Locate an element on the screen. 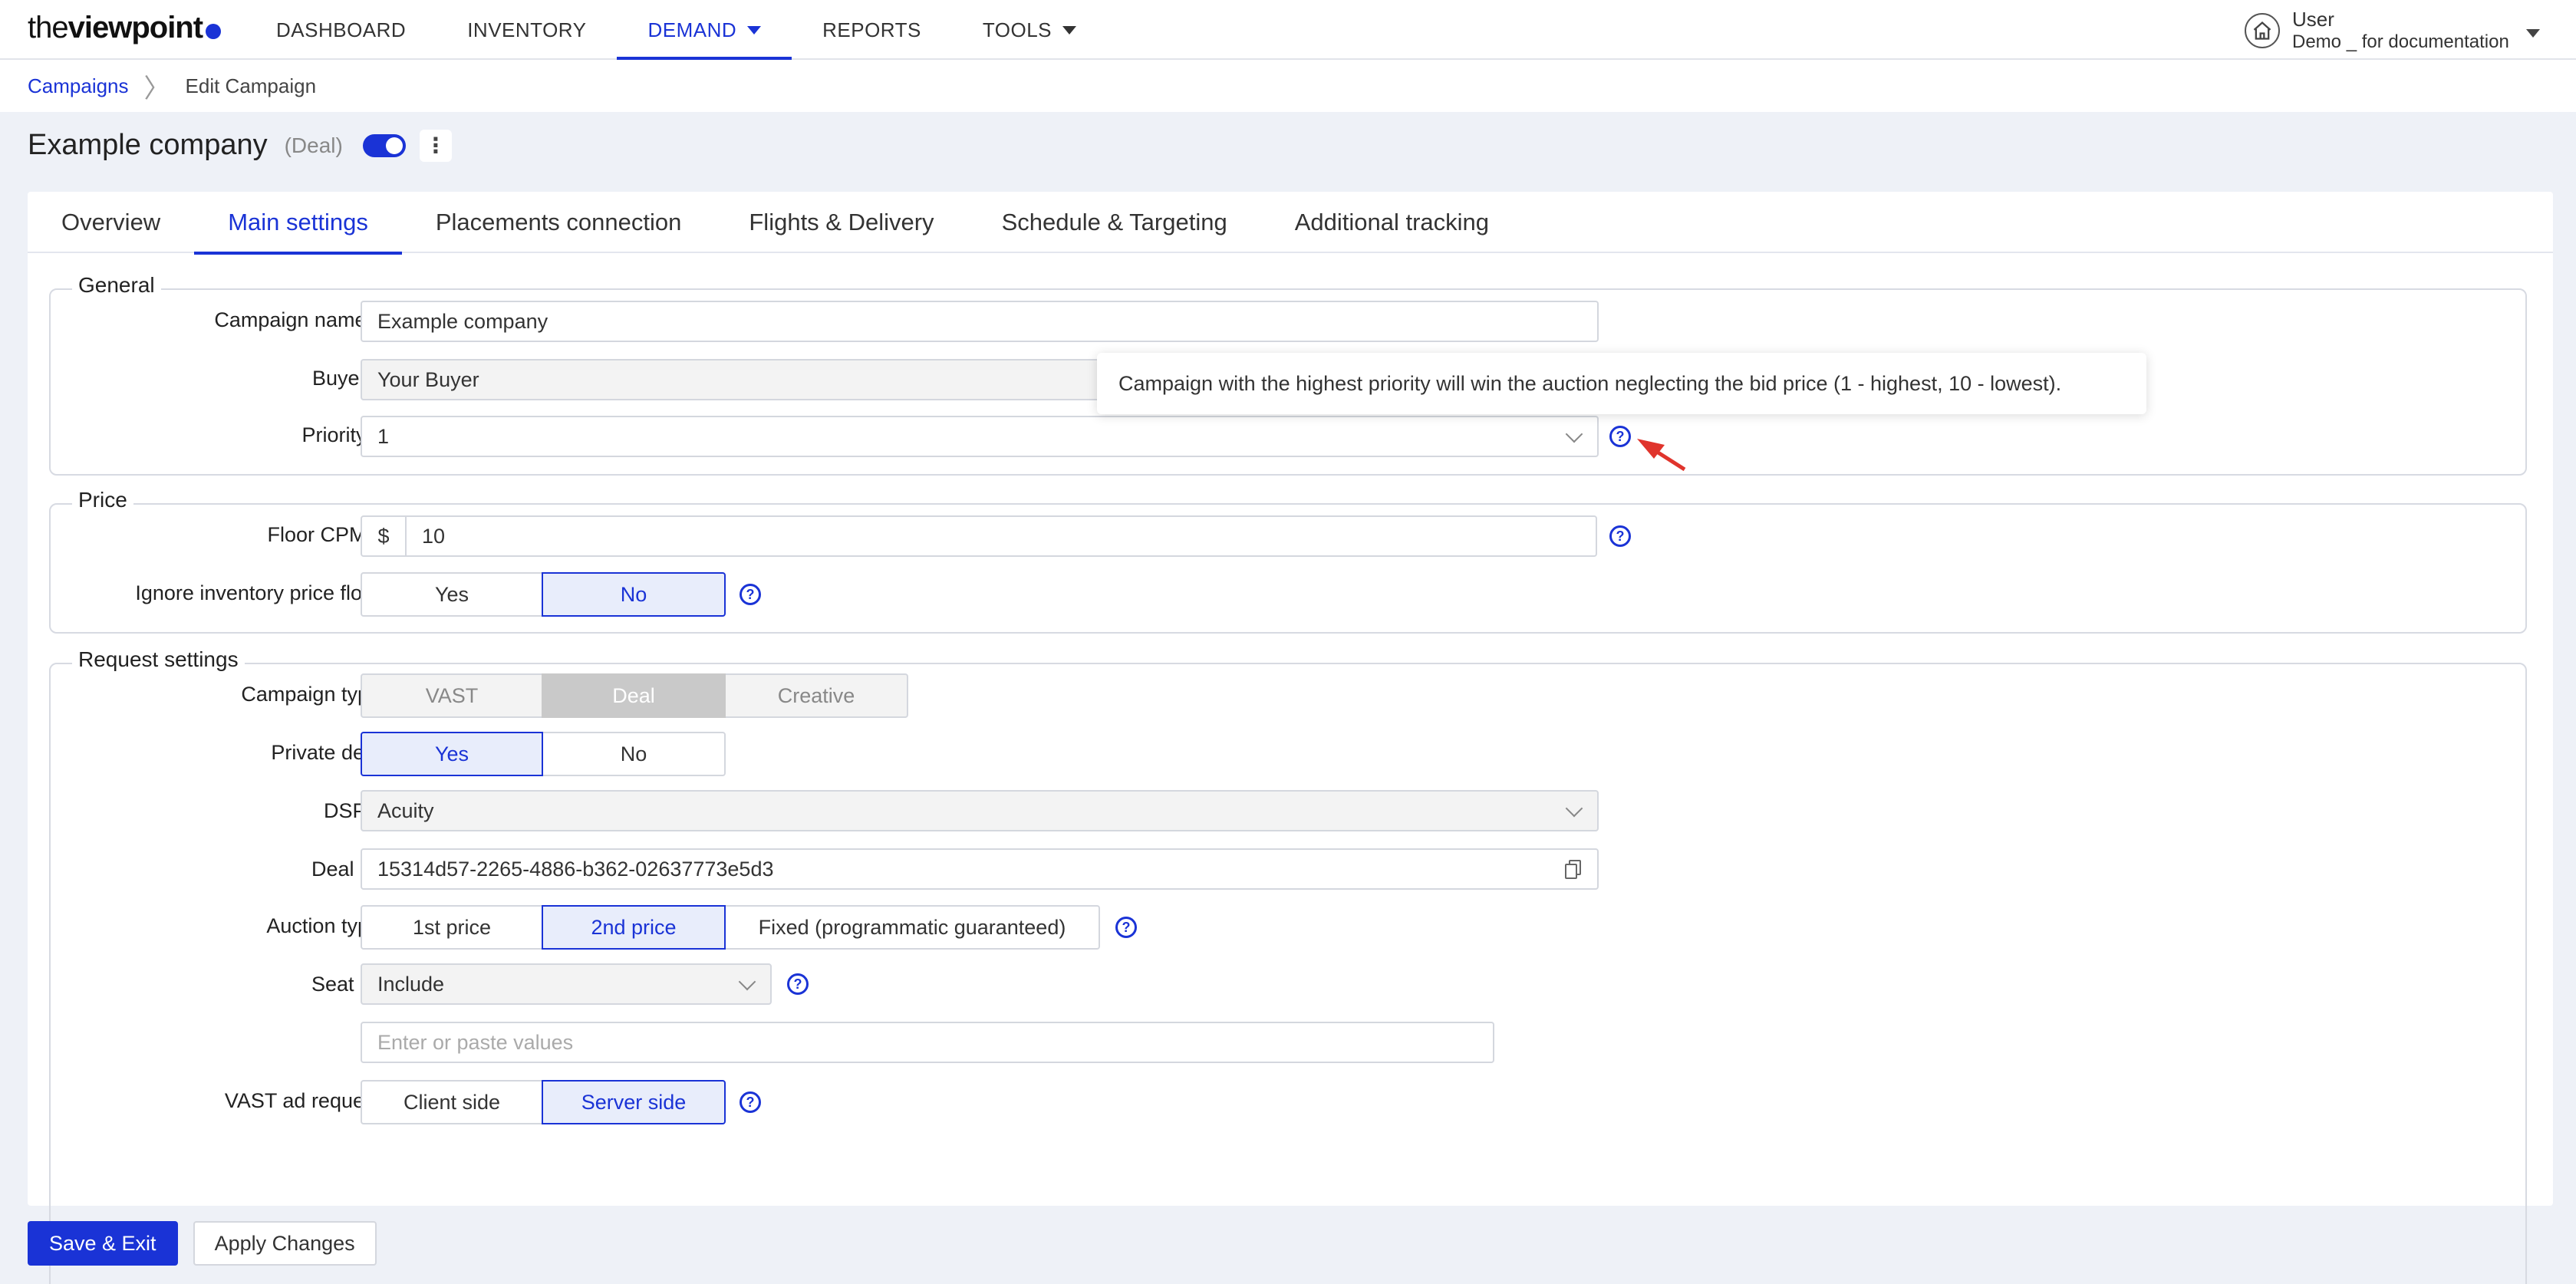 Image resolution: width=2576 pixels, height=1284 pixels. ignore-floor-yes: Yes is located at coordinates (452, 594).